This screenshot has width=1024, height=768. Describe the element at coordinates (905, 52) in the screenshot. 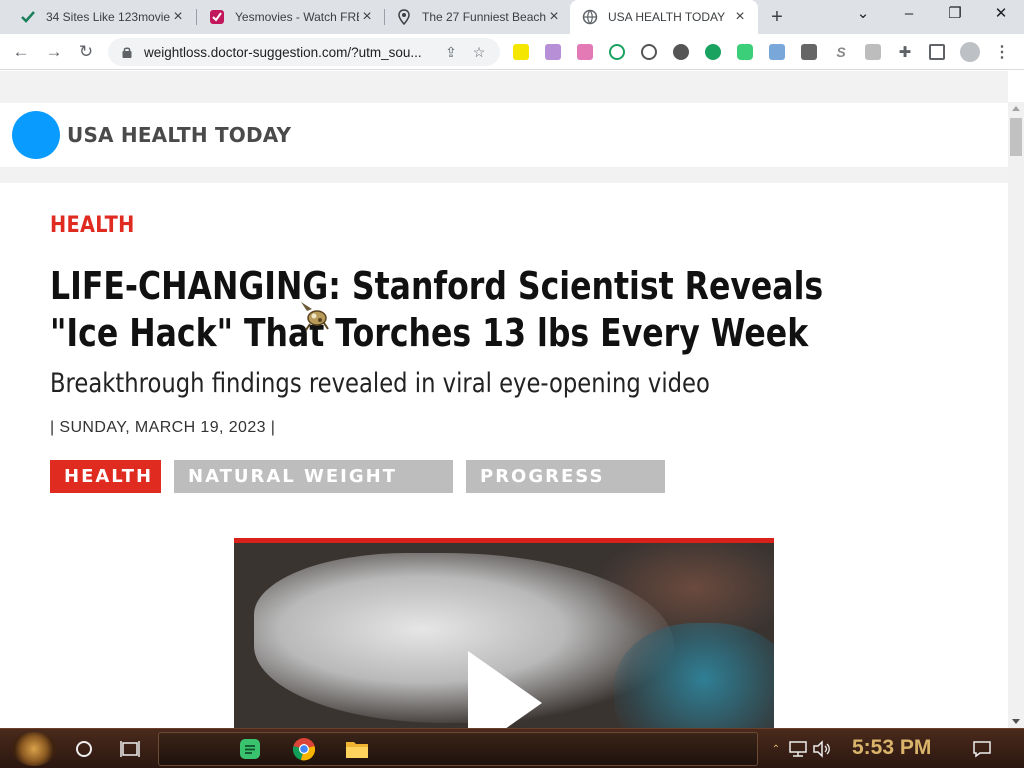

I see `puzzle-icon: ✚` at that location.